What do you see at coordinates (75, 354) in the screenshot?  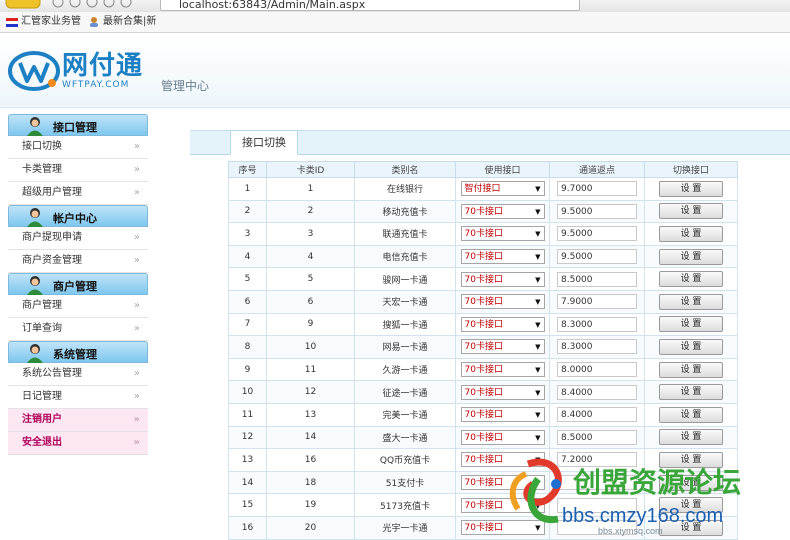 I see `section-title: 系统管理` at bounding box center [75, 354].